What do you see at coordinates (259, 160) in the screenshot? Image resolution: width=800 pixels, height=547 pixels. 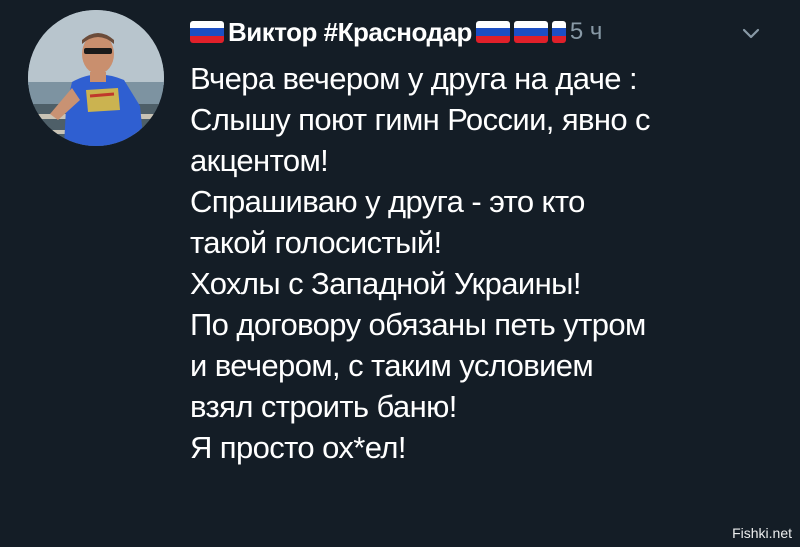 I see `tweet-text-line: акцентом!` at bounding box center [259, 160].